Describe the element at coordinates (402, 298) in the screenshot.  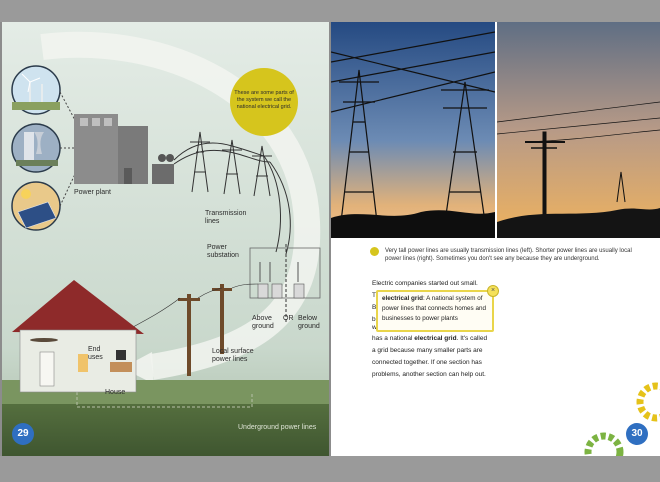
I see `tooltip-term: electrical grid` at that location.